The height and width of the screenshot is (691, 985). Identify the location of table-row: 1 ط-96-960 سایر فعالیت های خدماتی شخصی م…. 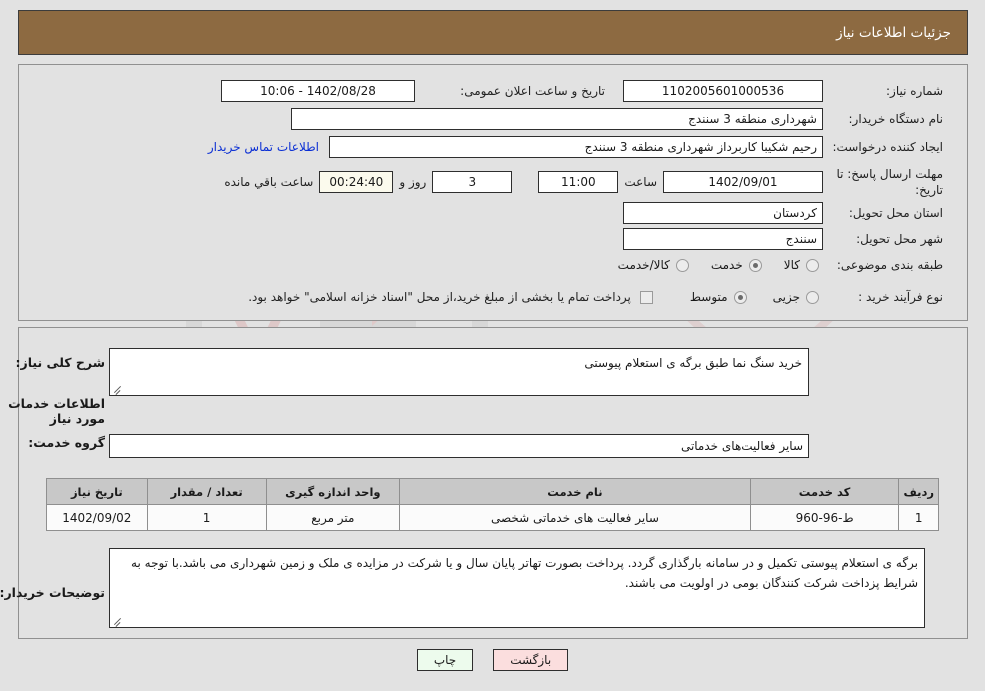
(492, 517).